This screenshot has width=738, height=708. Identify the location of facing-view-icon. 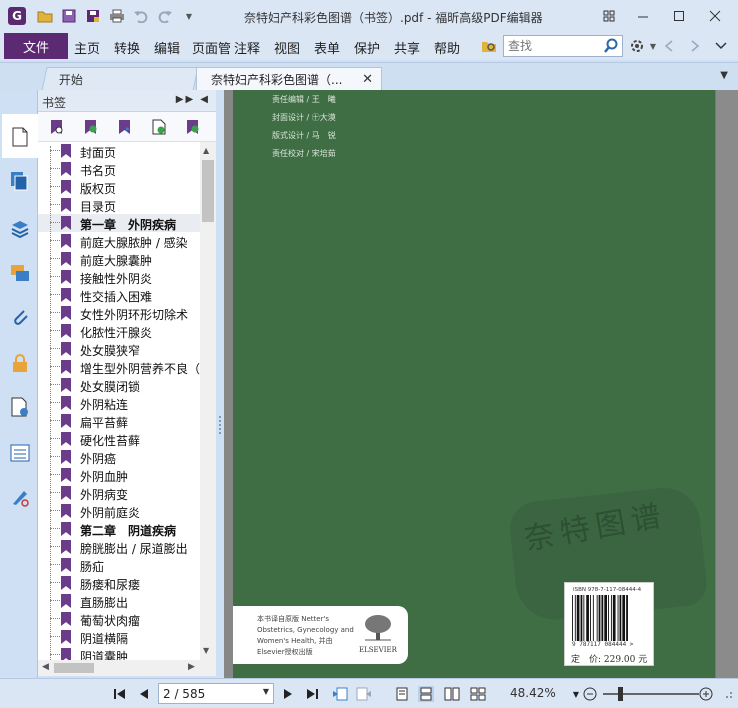
(452, 694).